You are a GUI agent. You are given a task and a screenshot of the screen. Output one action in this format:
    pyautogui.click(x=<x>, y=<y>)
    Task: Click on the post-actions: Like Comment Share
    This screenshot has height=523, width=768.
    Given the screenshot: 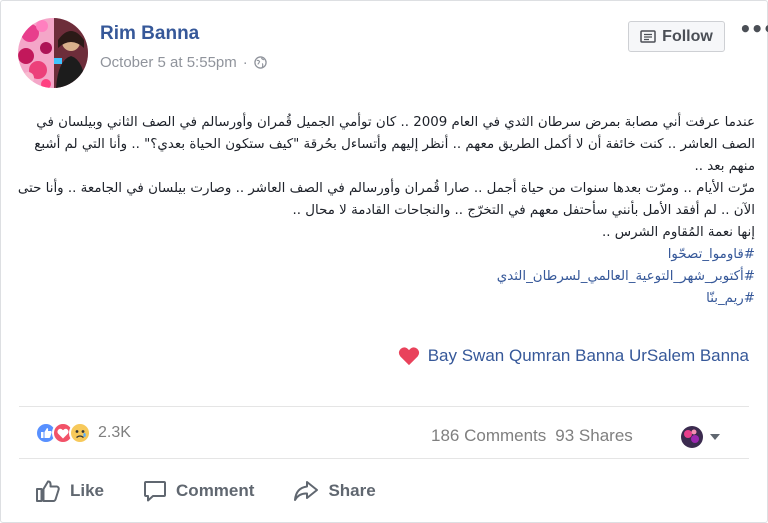 What is the action you would take?
    pyautogui.click(x=205, y=491)
    